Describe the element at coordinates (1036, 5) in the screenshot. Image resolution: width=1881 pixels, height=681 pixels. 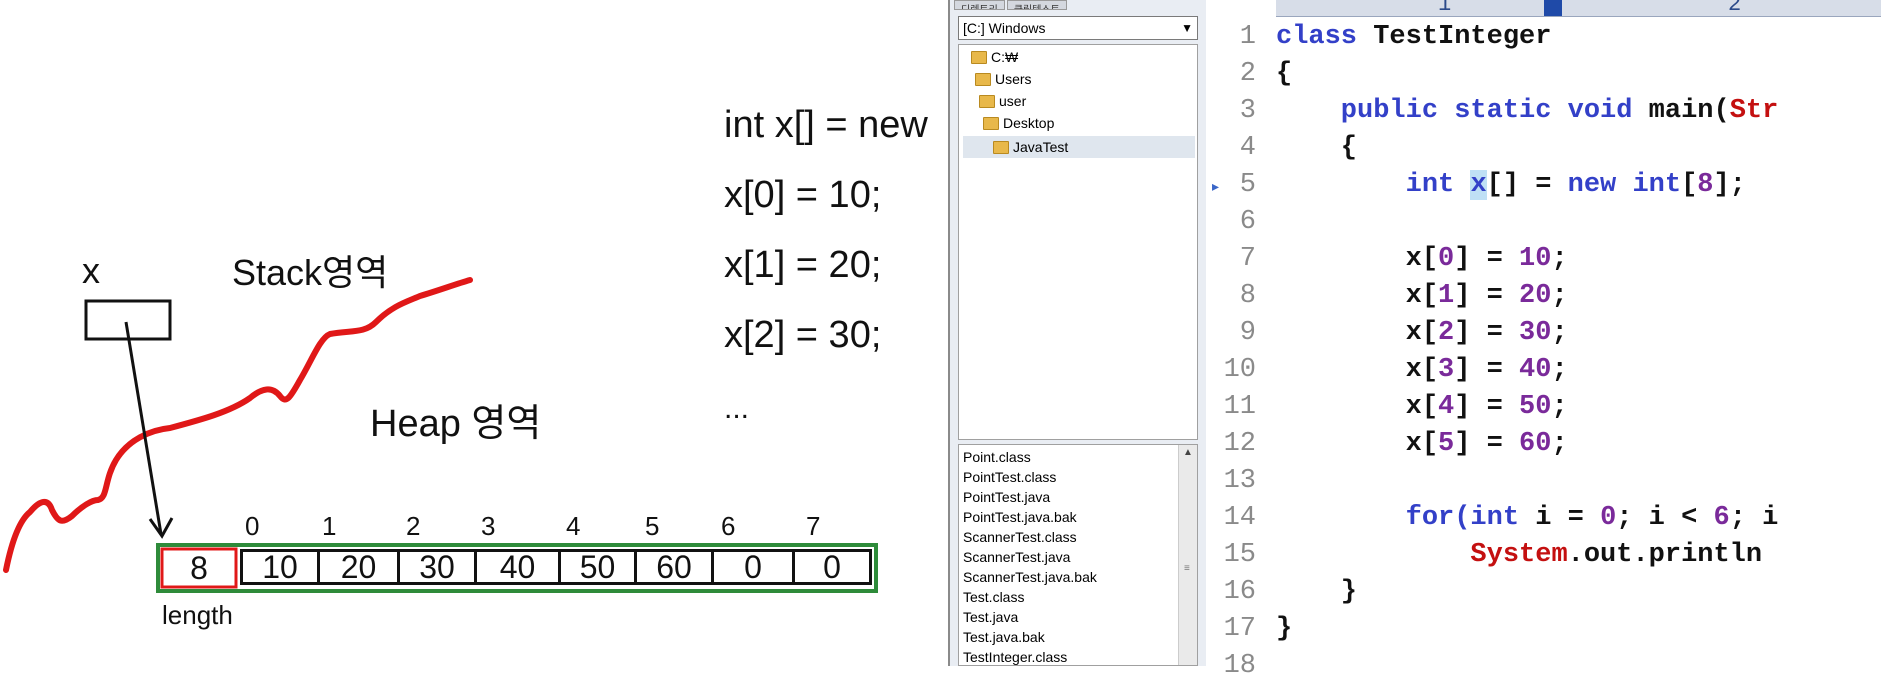
I see `tab-cliptext: 클립텍스트` at that location.